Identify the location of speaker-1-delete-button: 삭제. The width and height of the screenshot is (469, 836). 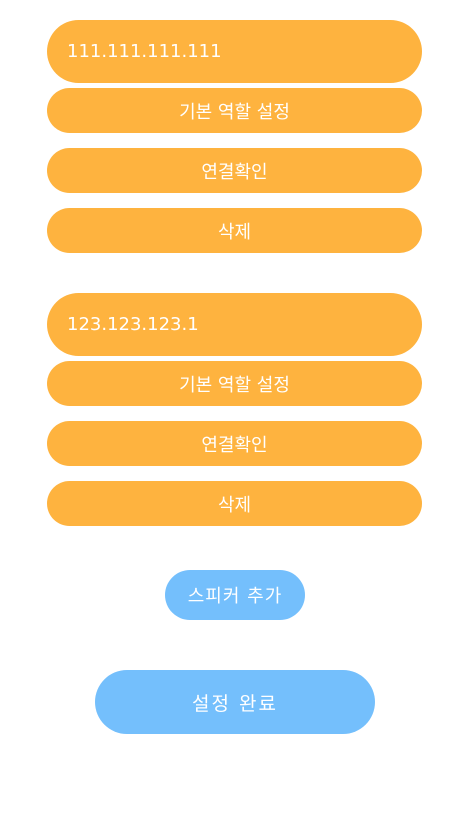
(234, 230).